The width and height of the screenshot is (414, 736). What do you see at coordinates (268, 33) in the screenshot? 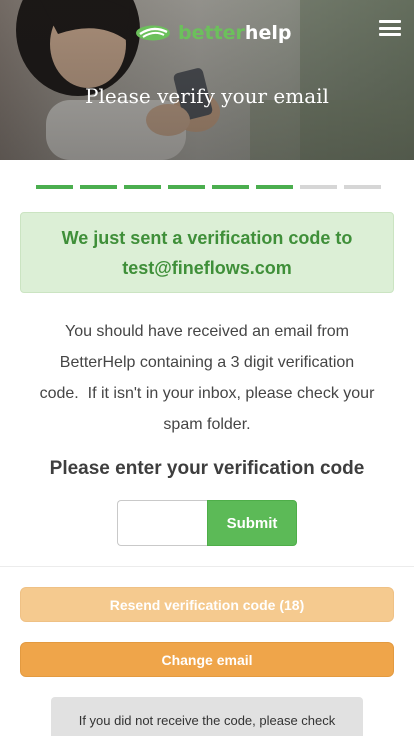
I see `logo-text-help: help` at bounding box center [268, 33].